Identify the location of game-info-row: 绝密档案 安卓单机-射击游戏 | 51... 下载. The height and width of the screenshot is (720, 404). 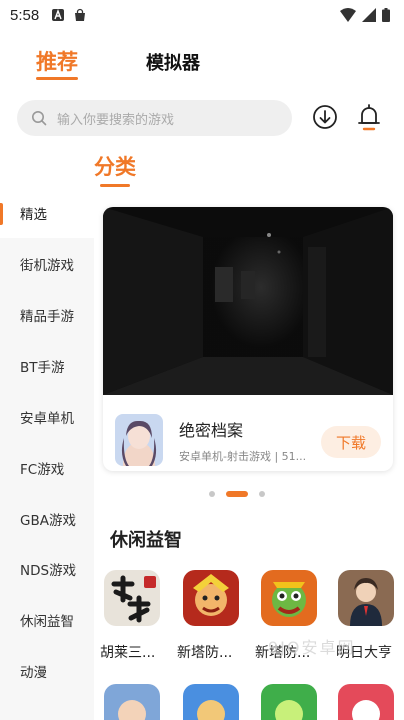
(248, 433).